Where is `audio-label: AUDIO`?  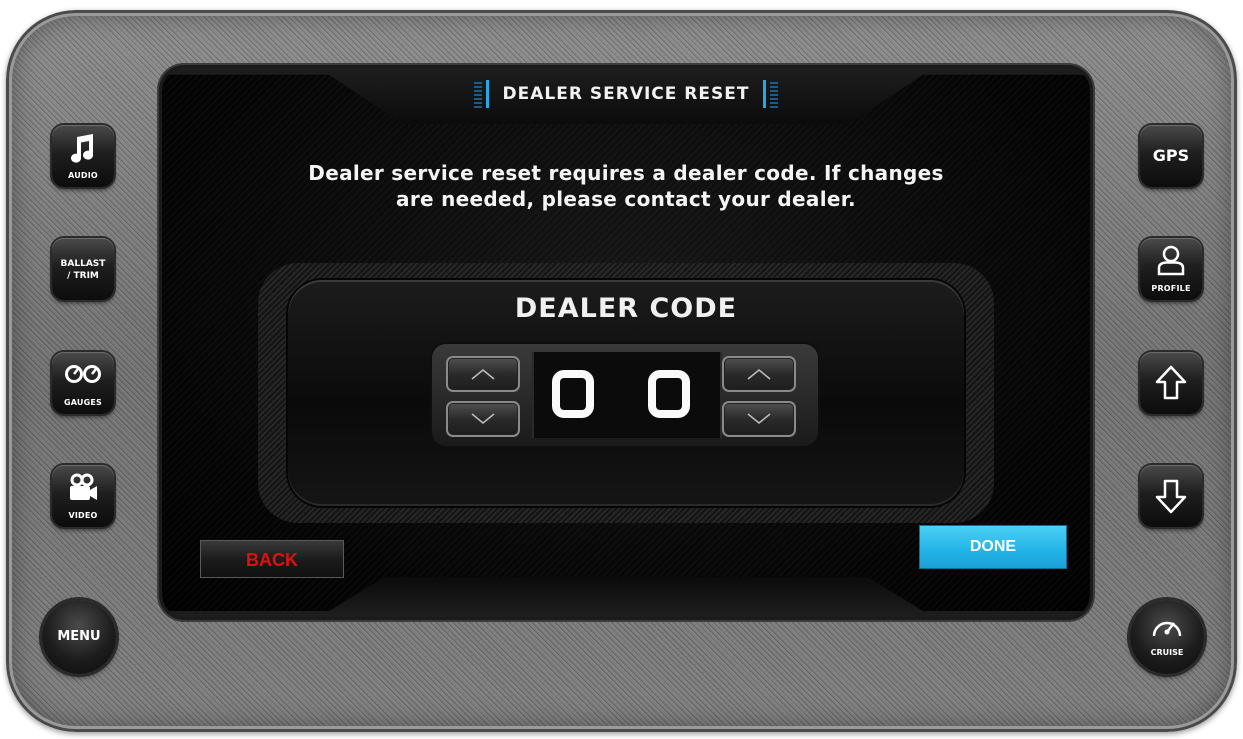
audio-label: AUDIO is located at coordinates (83, 175).